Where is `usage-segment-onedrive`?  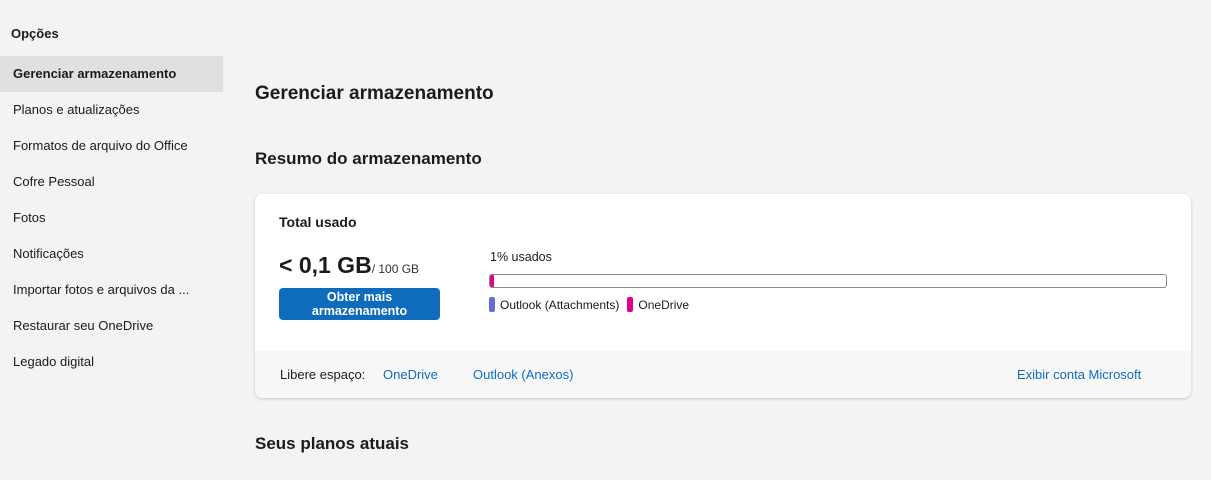
usage-segment-onedrive is located at coordinates (492, 281).